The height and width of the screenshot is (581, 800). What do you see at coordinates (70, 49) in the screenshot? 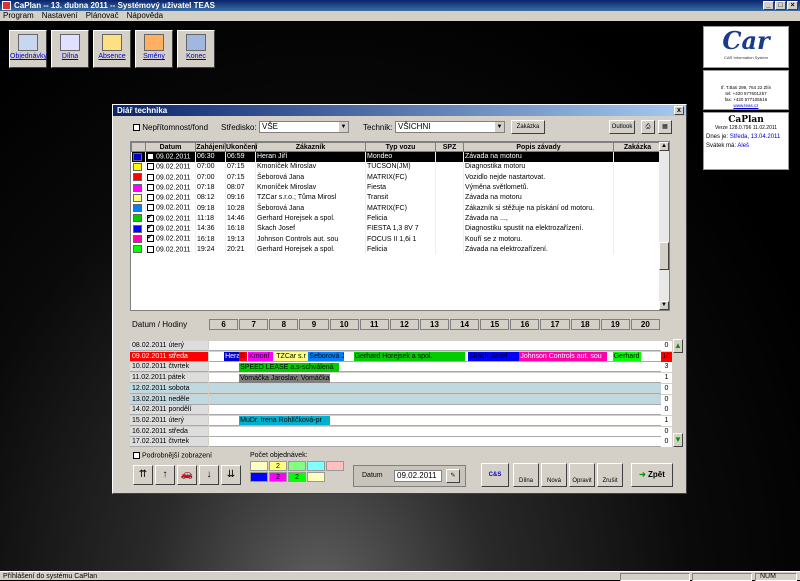
I see `toolbar-dílna-button: Dílna` at bounding box center [70, 49].